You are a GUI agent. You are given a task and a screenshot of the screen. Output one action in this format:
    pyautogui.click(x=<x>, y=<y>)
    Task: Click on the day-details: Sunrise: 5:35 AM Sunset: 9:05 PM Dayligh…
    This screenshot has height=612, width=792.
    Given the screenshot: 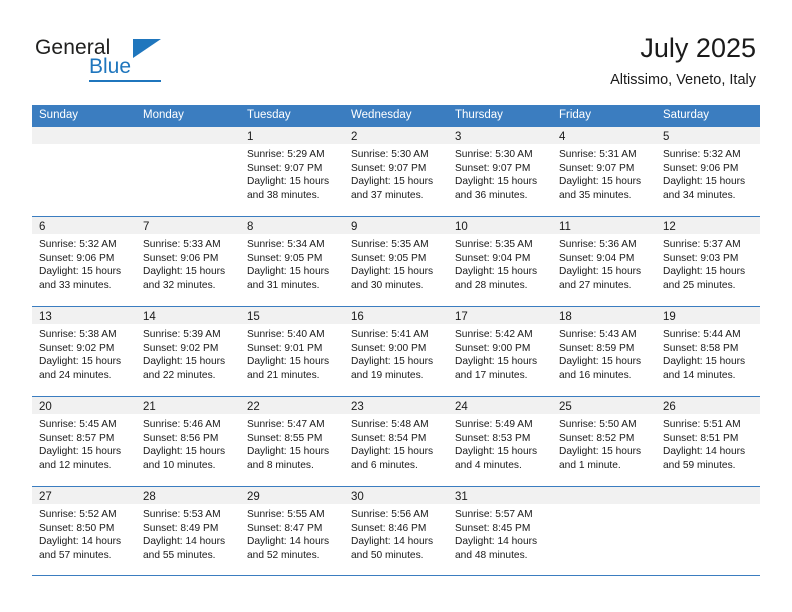 What is the action you would take?
    pyautogui.click(x=396, y=263)
    